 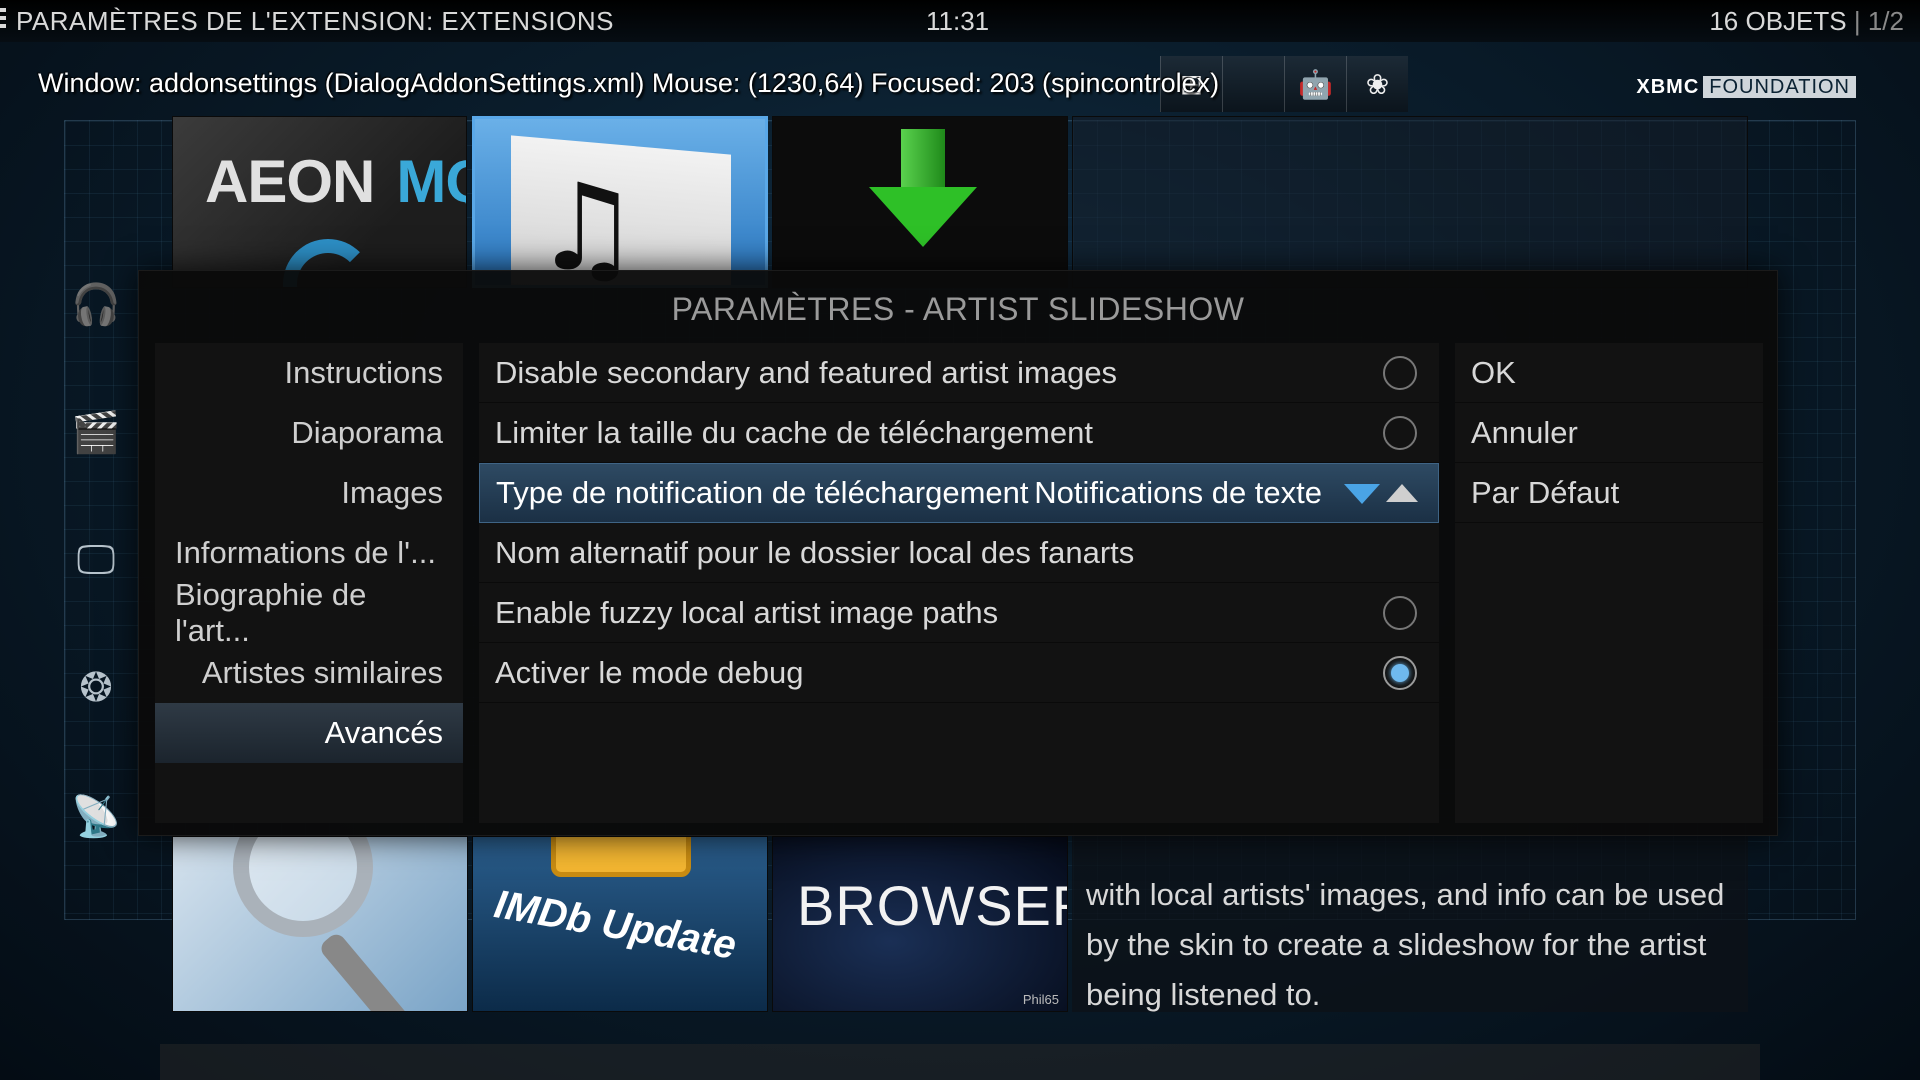 What do you see at coordinates (587, 223) in the screenshot?
I see `music-notes-icon: ♫` at bounding box center [587, 223].